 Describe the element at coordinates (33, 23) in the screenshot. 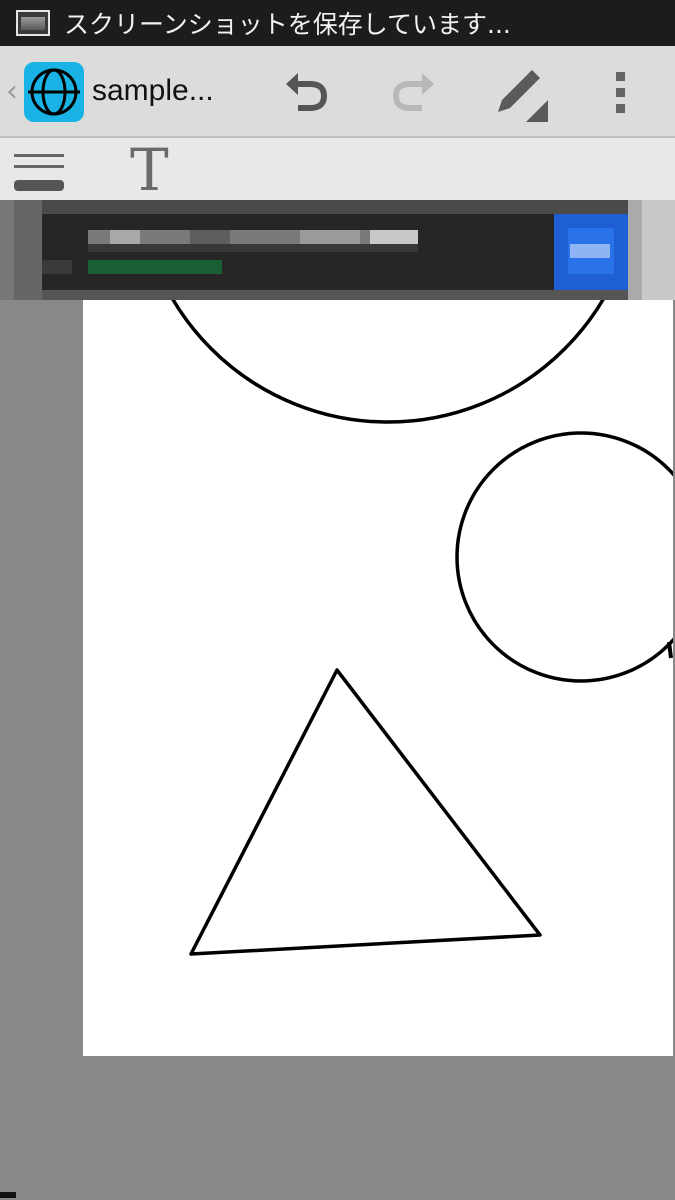

I see `screenshot-icon` at that location.